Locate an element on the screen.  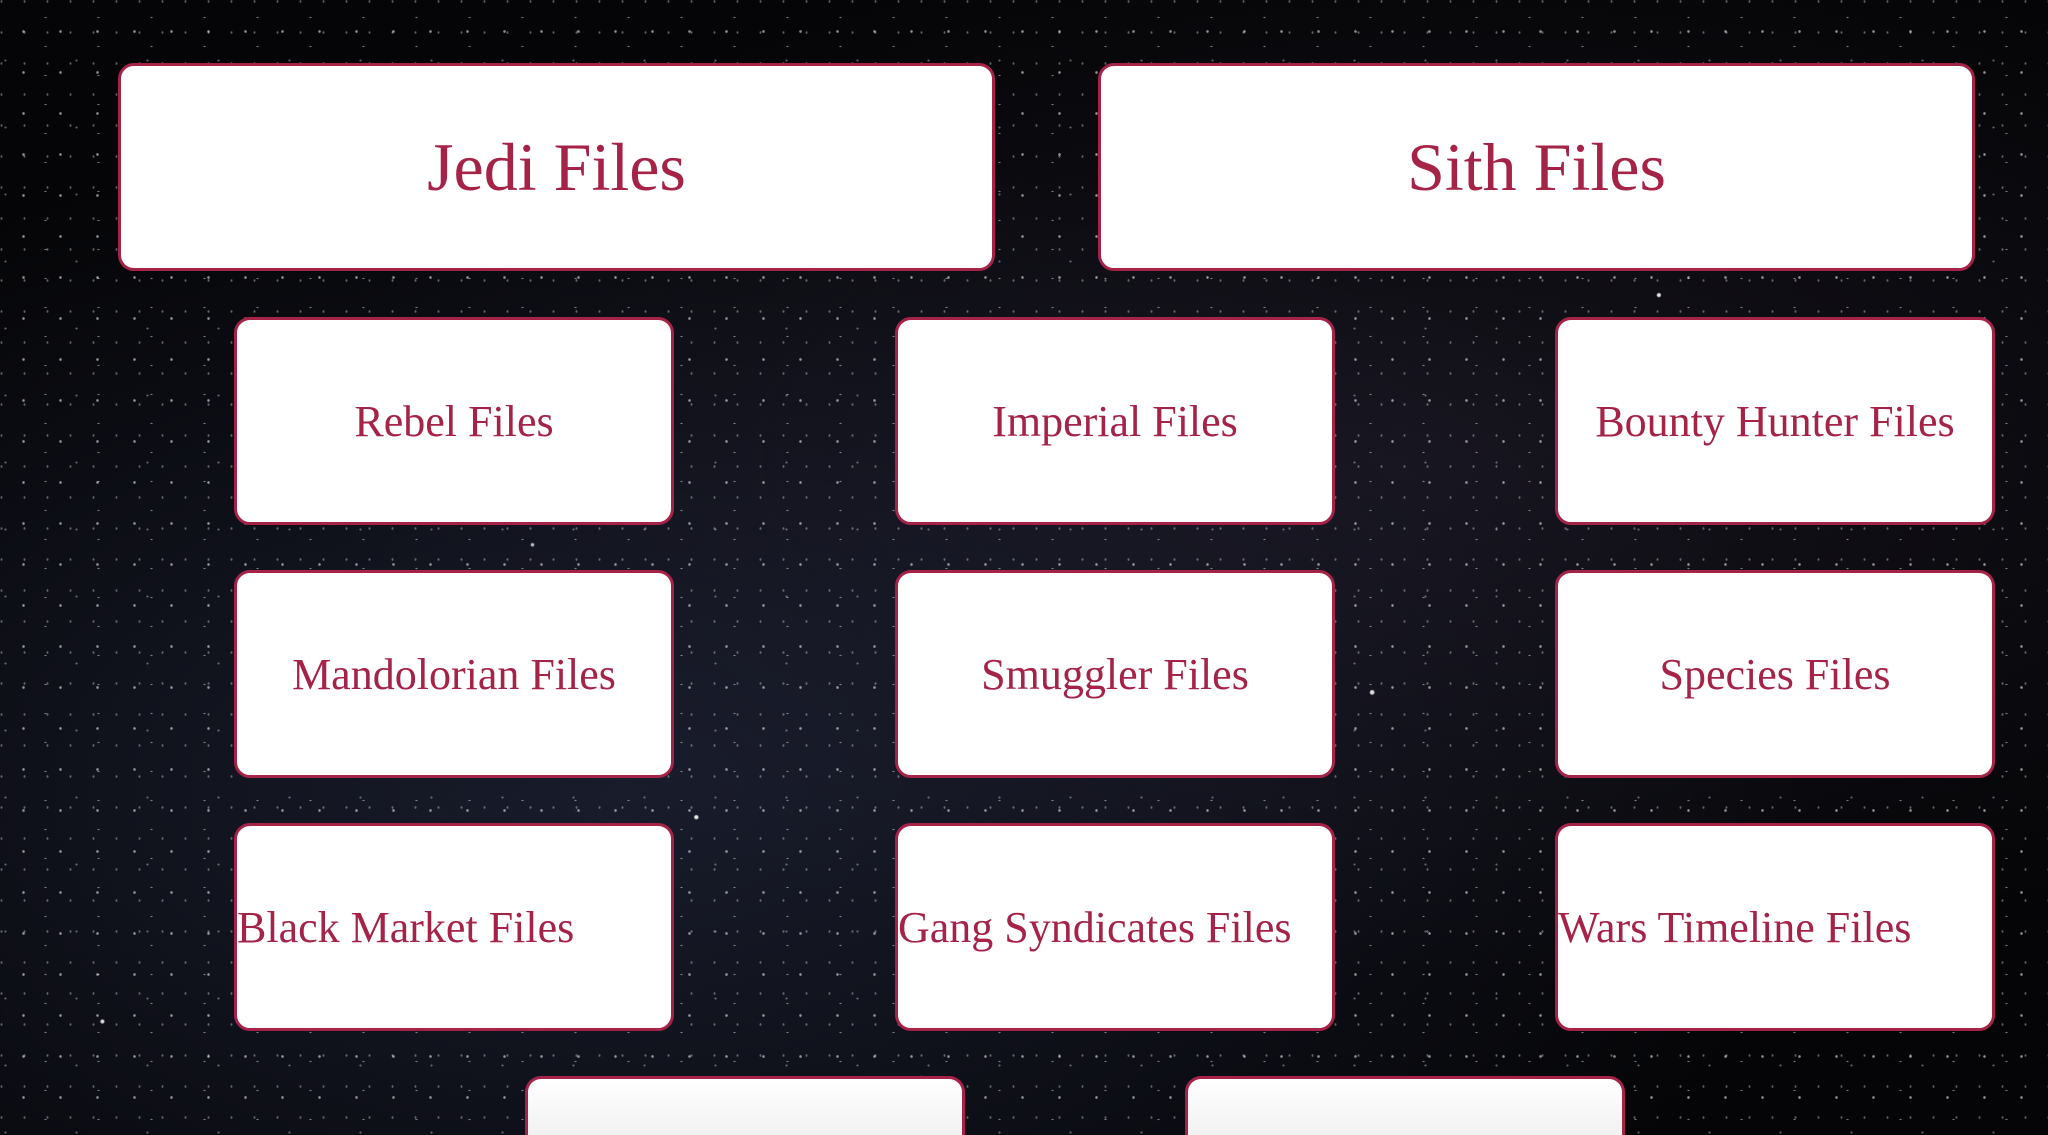
jedi-files-button: Jedi Files is located at coordinates (556, 167).